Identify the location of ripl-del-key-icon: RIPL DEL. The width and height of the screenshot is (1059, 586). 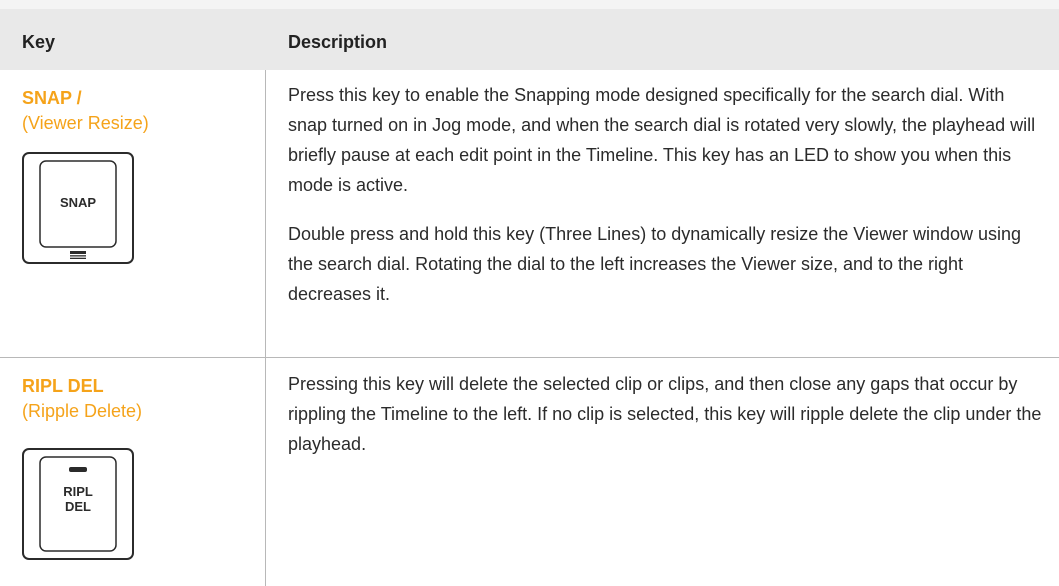
(78, 504).